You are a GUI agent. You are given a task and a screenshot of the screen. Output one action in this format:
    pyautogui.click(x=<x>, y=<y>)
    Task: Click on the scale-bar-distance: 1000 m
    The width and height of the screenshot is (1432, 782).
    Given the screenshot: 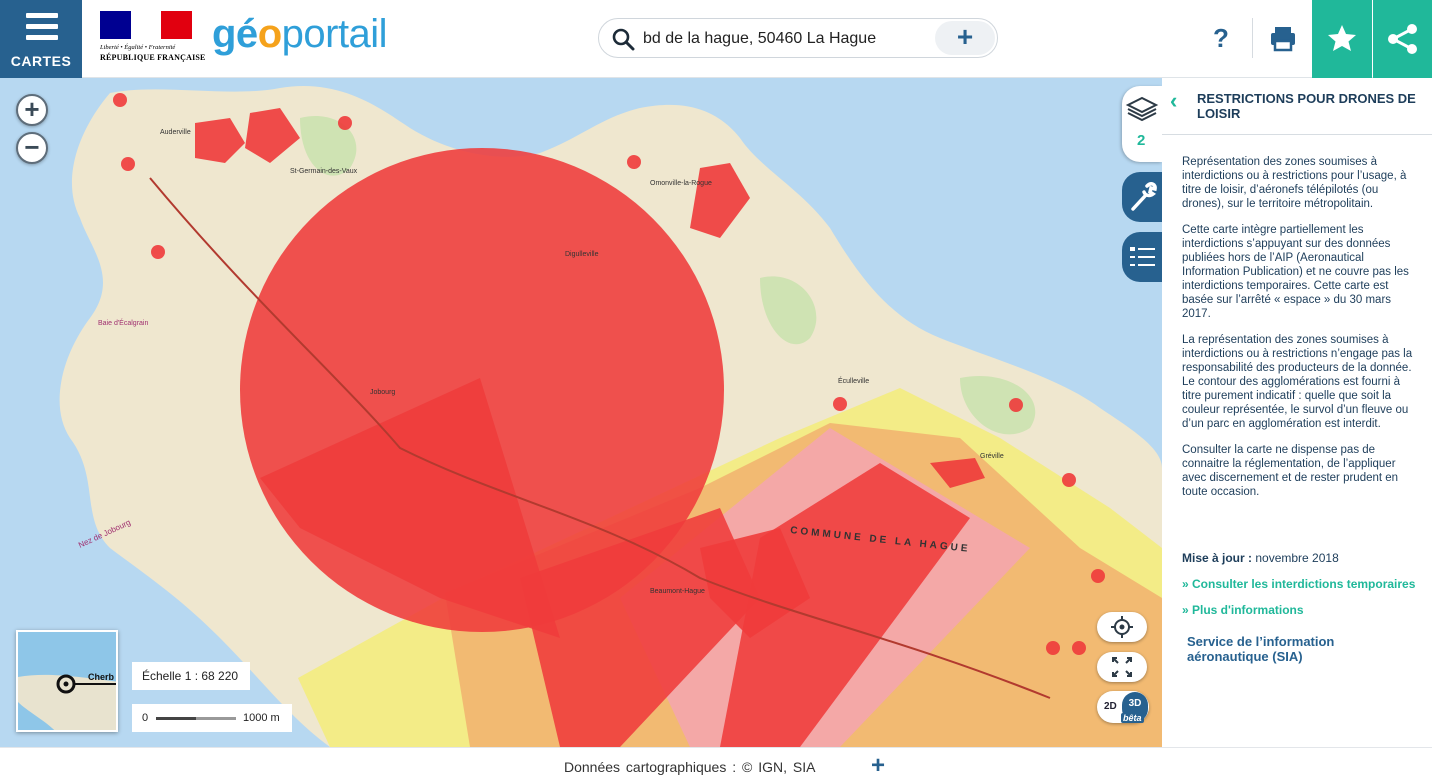 What is the action you would take?
    pyautogui.click(x=261, y=718)
    